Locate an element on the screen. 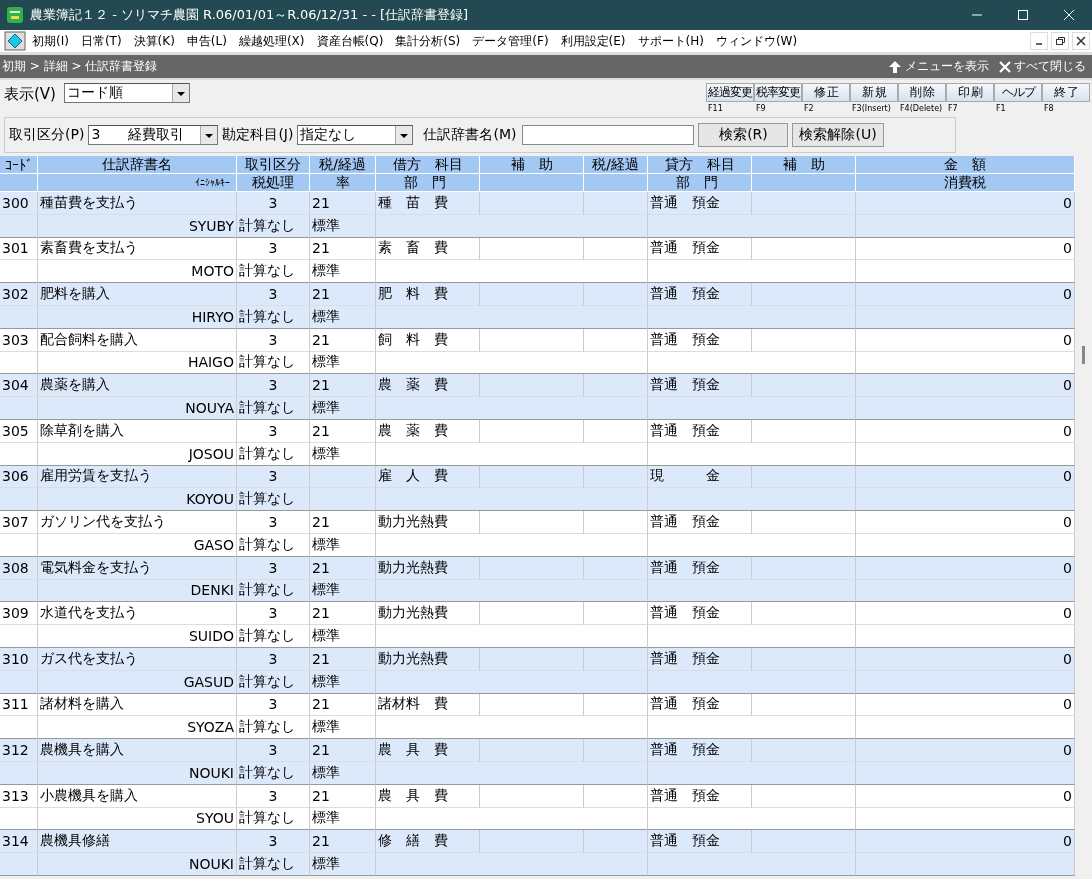 The image size is (1092, 879). toolbar-button: ヘルプ is located at coordinates (1018, 92).